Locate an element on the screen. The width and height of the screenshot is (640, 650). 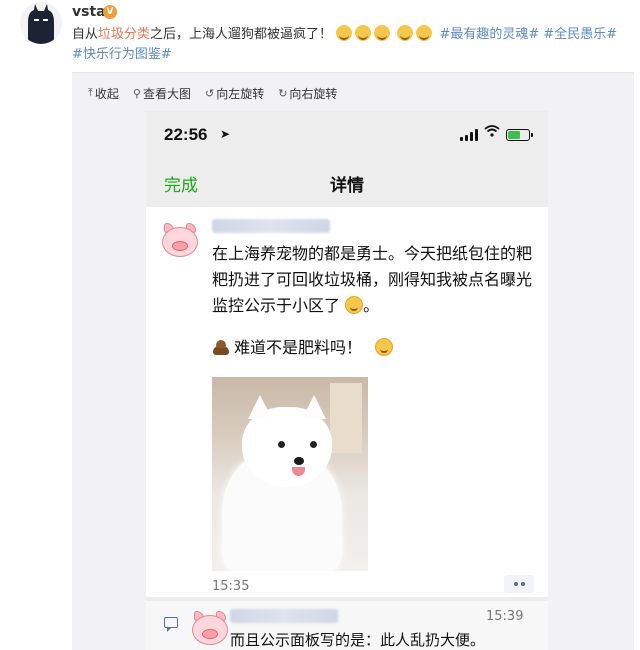
rotate-left-label: 向左旋转 is located at coordinates (240, 93).